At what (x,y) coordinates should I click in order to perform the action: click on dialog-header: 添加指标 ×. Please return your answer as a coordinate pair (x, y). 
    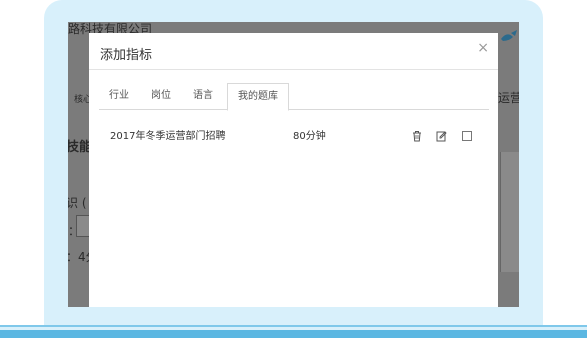
    Looking at the image, I should click on (293, 51).